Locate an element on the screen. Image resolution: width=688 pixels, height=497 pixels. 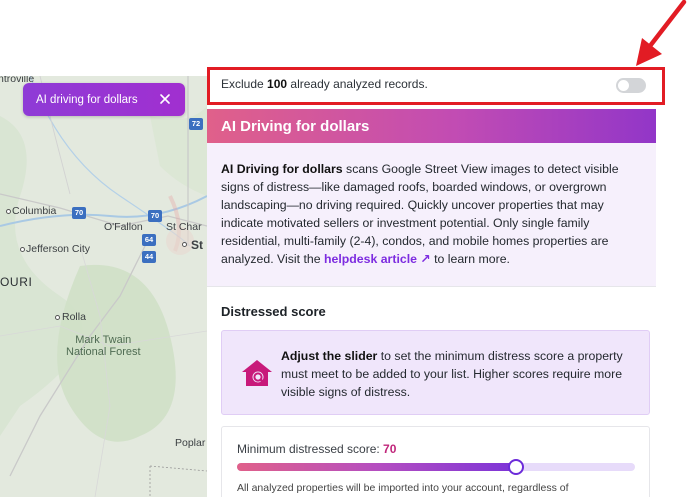
highway-shield-70-east: 70 is located at coordinates (155, 216).